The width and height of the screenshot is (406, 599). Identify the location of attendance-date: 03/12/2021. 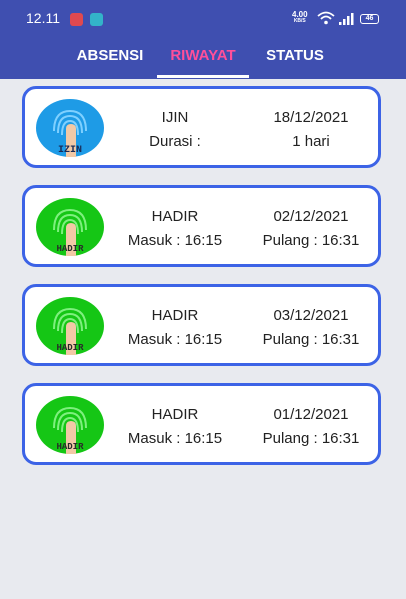
(311, 315).